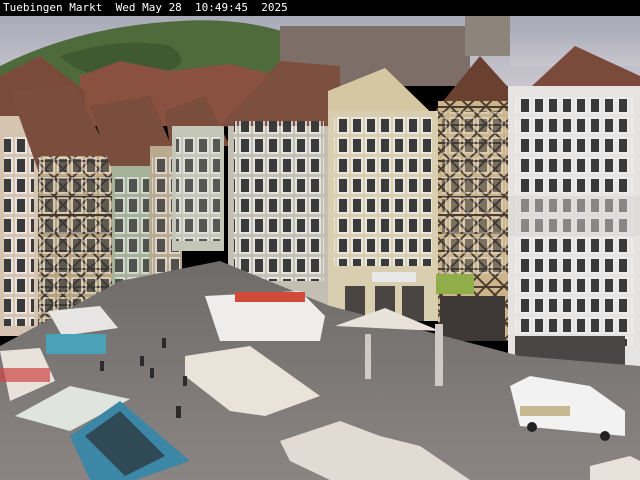 This screenshot has width=640, height=480. What do you see at coordinates (455, 284) in the screenshot?
I see `green-shop-sign` at bounding box center [455, 284].